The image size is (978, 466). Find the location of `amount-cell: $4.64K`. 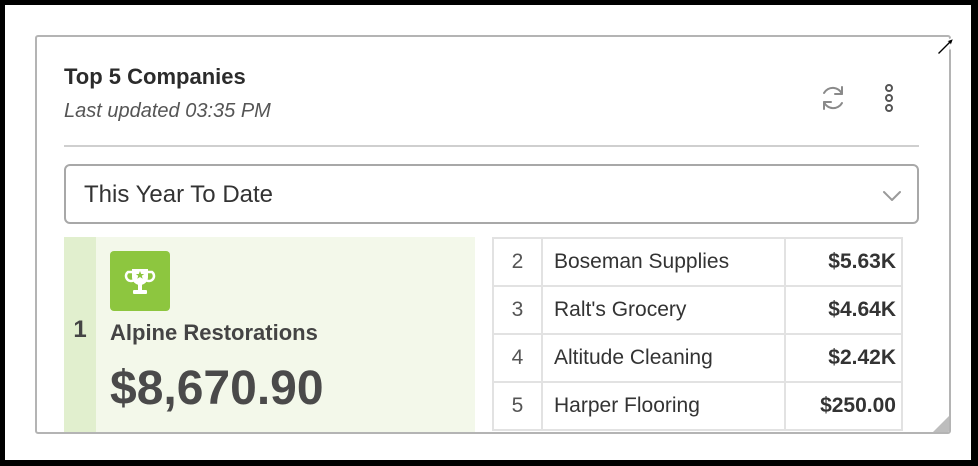

amount-cell: $4.64K is located at coordinates (843, 310).